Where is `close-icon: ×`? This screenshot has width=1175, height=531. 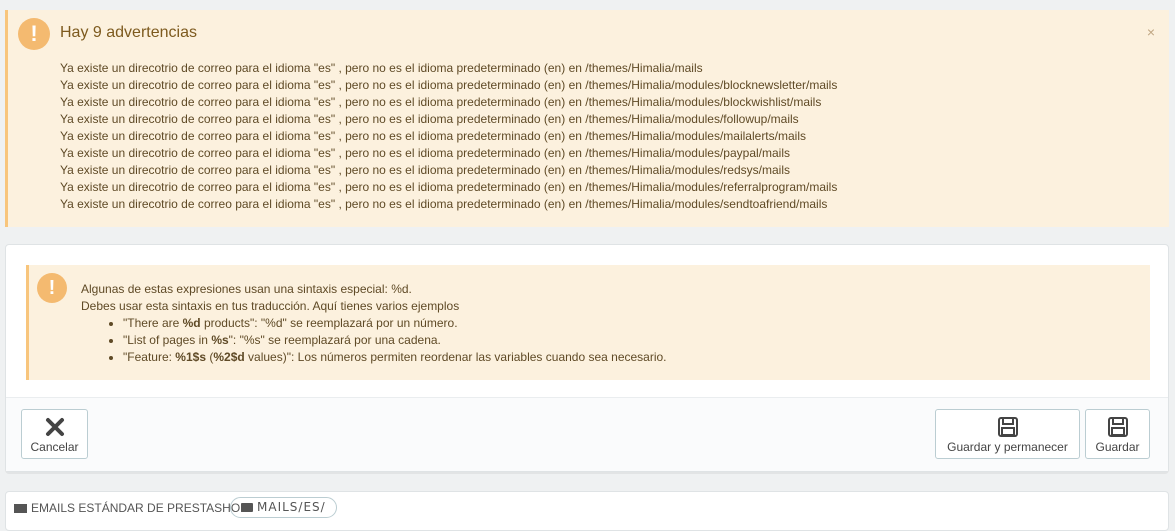
close-icon: × is located at coordinates (1151, 32).